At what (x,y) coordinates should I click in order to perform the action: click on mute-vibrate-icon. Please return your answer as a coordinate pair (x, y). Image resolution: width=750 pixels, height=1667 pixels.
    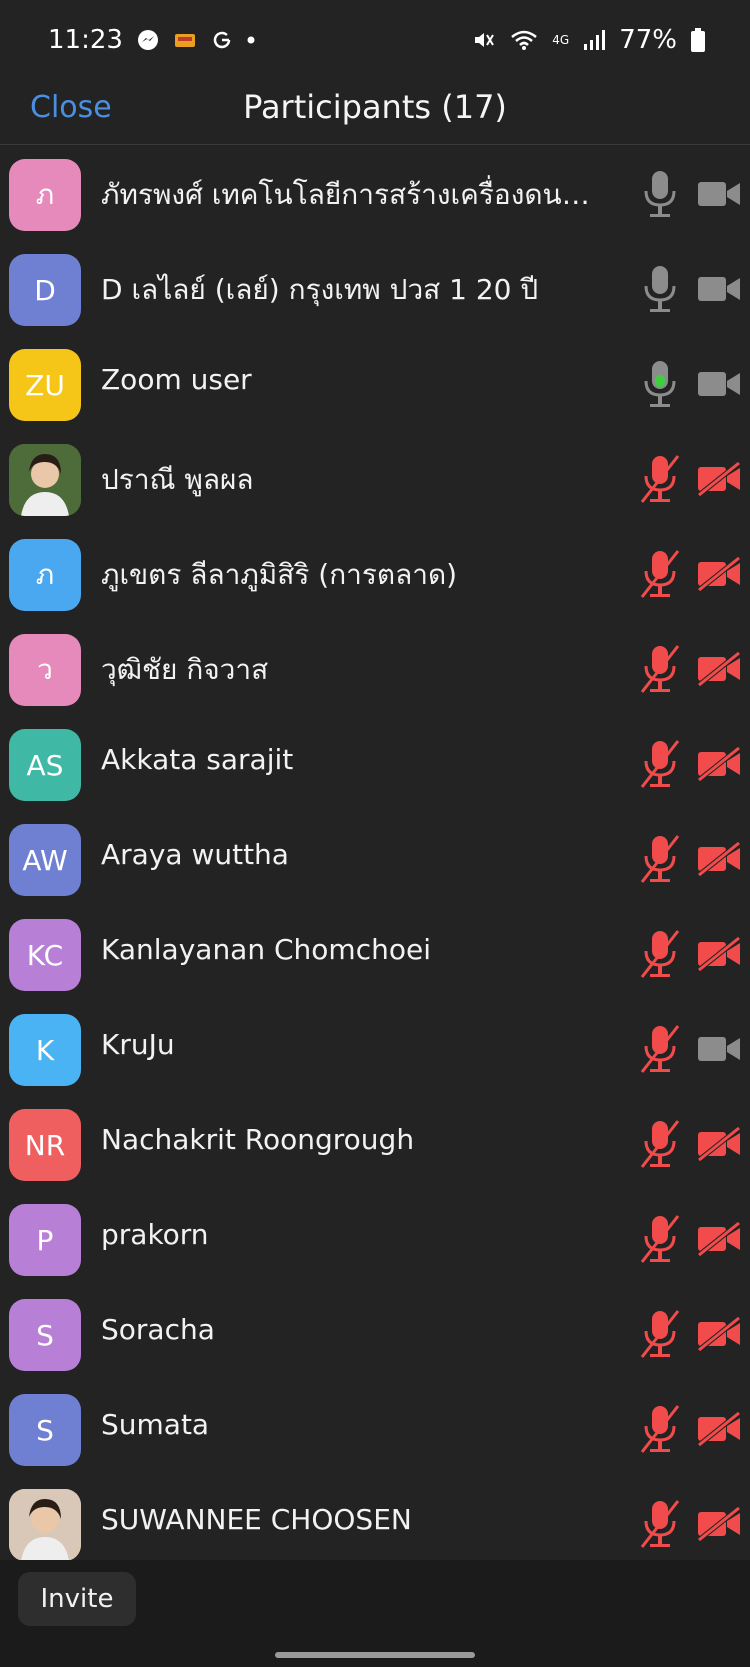
    Looking at the image, I should click on (484, 40).